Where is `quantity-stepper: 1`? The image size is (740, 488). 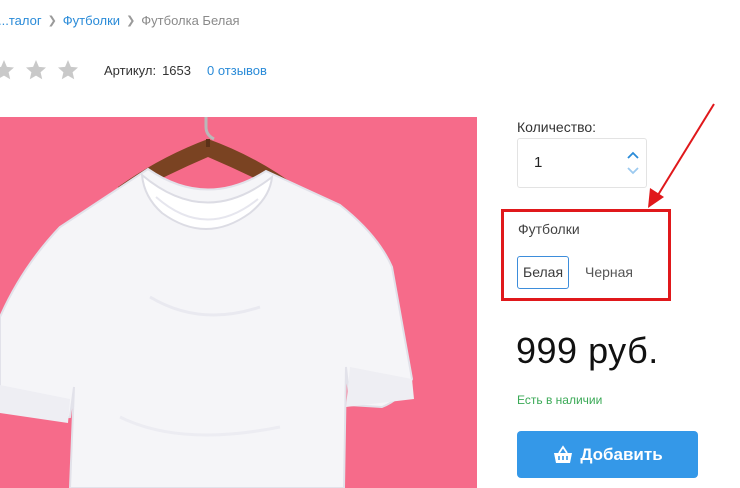 quantity-stepper: 1 is located at coordinates (582, 163).